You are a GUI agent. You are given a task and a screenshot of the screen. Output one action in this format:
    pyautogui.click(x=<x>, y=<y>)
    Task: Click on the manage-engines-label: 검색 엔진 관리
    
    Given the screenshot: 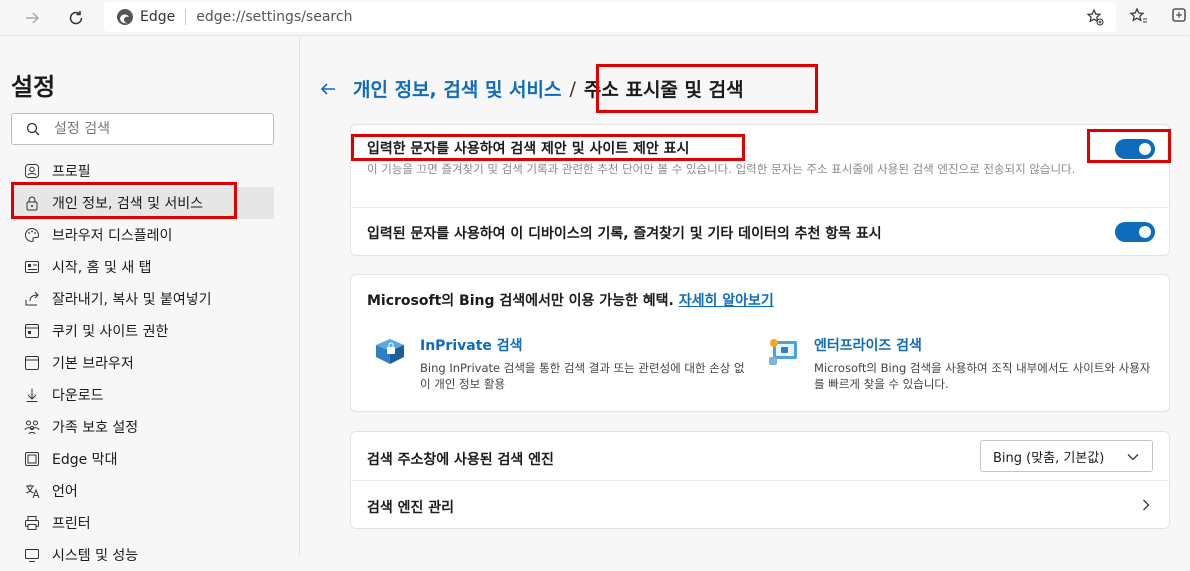 What is the action you would take?
    pyautogui.click(x=411, y=508)
    